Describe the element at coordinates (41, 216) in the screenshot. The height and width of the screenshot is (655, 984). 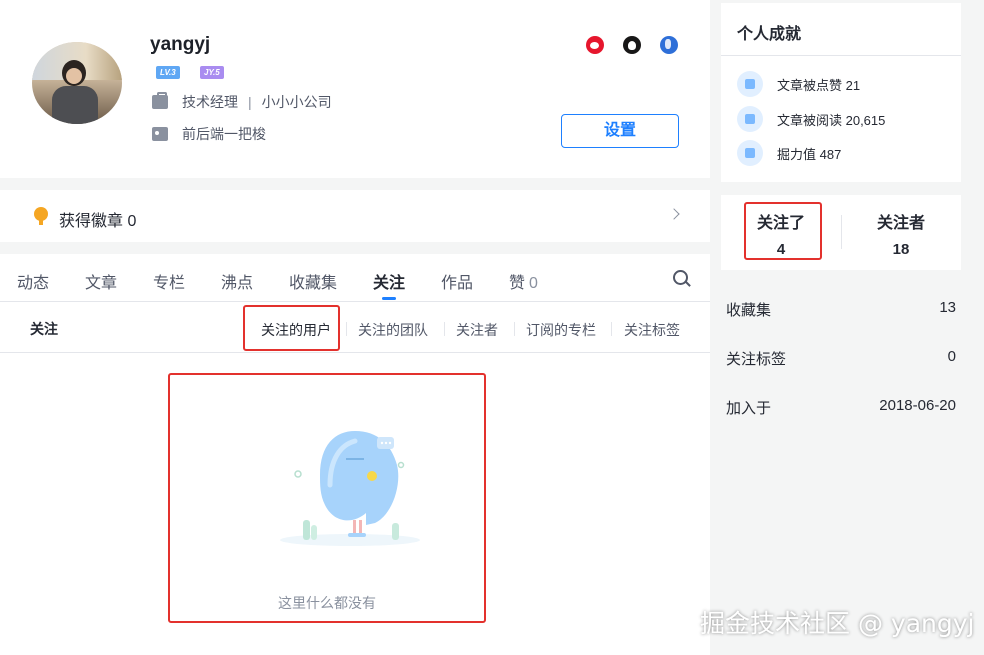
I see `medal-icon` at that location.